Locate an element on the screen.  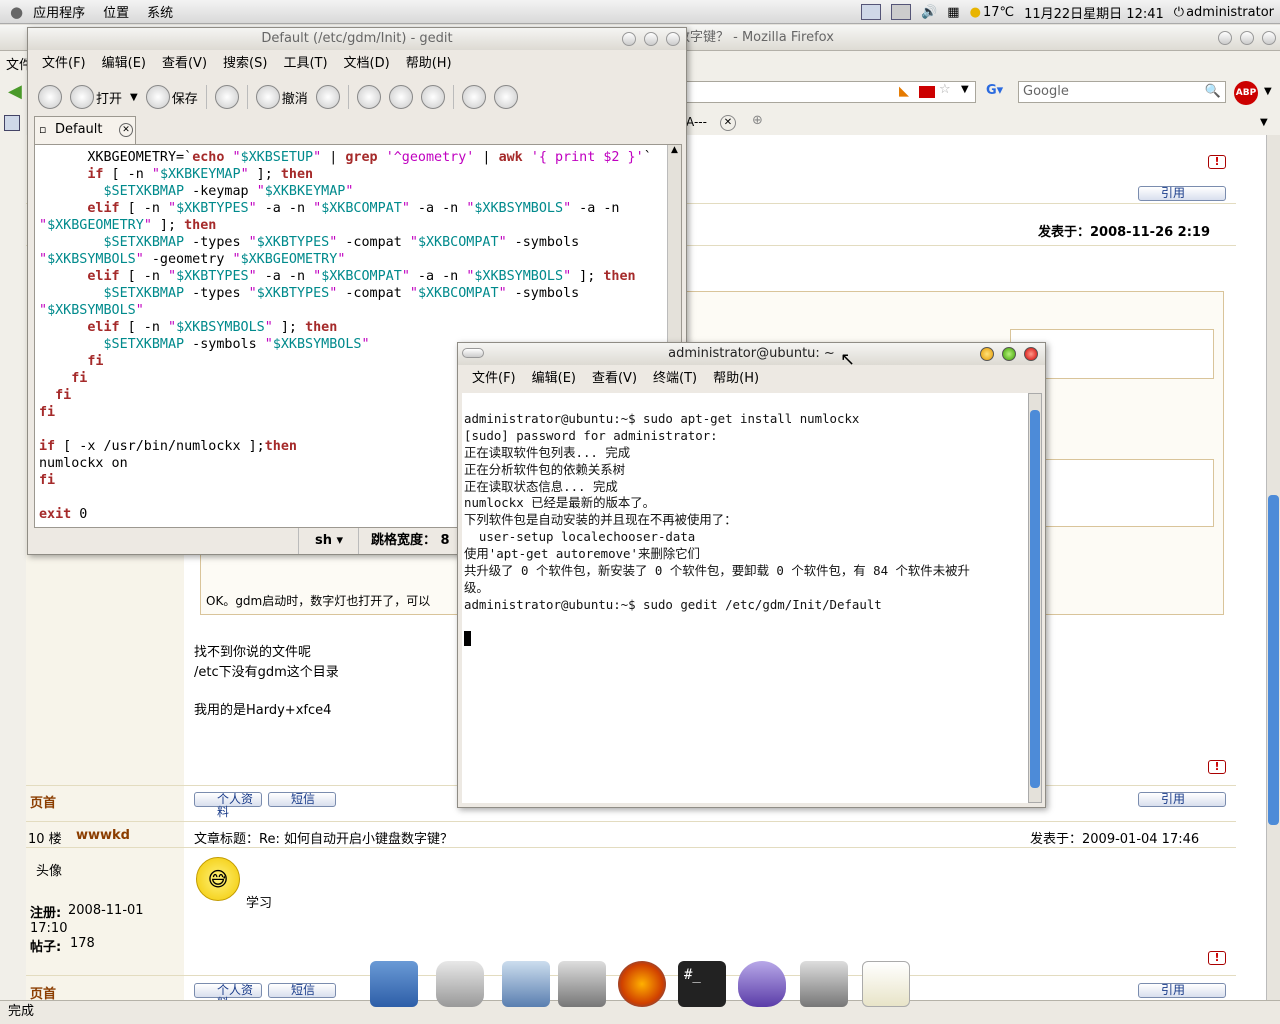
gedit-minimize-button is located at coordinates (629, 39).